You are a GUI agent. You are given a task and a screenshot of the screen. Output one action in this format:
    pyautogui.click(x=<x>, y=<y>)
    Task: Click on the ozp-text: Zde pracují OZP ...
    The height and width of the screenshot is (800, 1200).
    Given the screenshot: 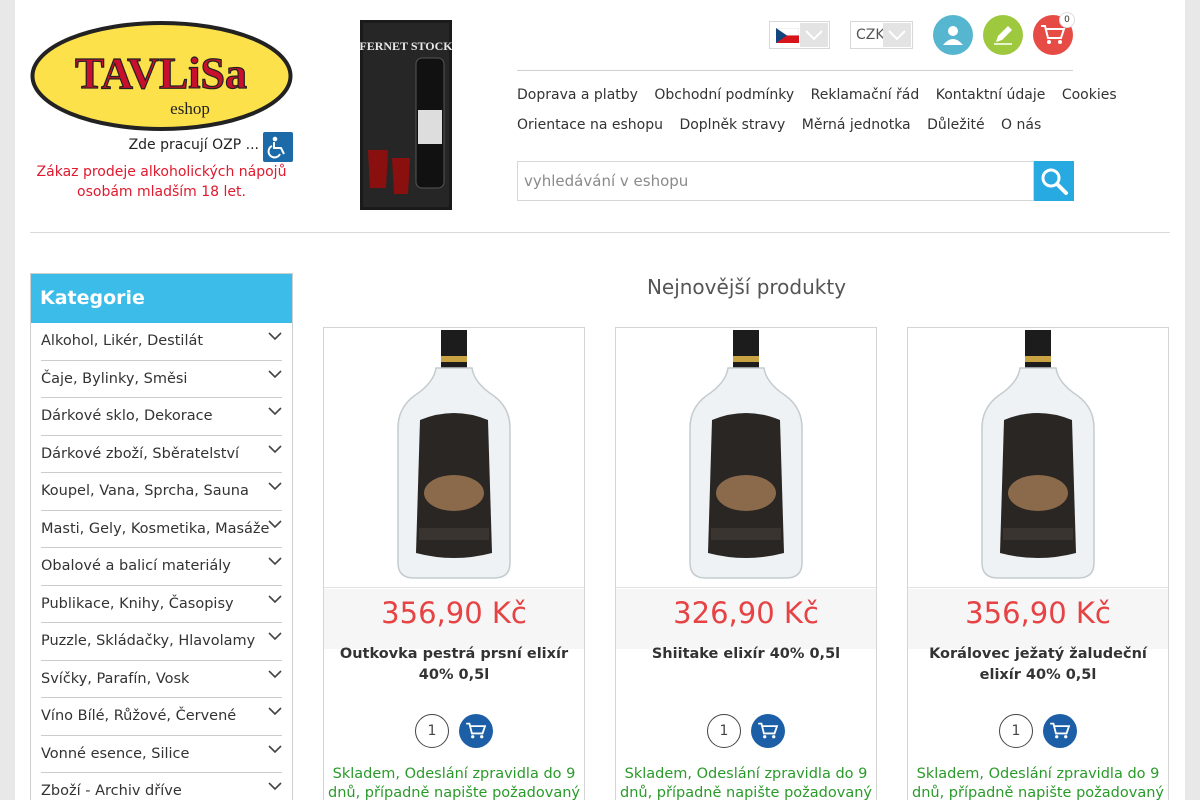 What is the action you would take?
    pyautogui.click(x=194, y=145)
    